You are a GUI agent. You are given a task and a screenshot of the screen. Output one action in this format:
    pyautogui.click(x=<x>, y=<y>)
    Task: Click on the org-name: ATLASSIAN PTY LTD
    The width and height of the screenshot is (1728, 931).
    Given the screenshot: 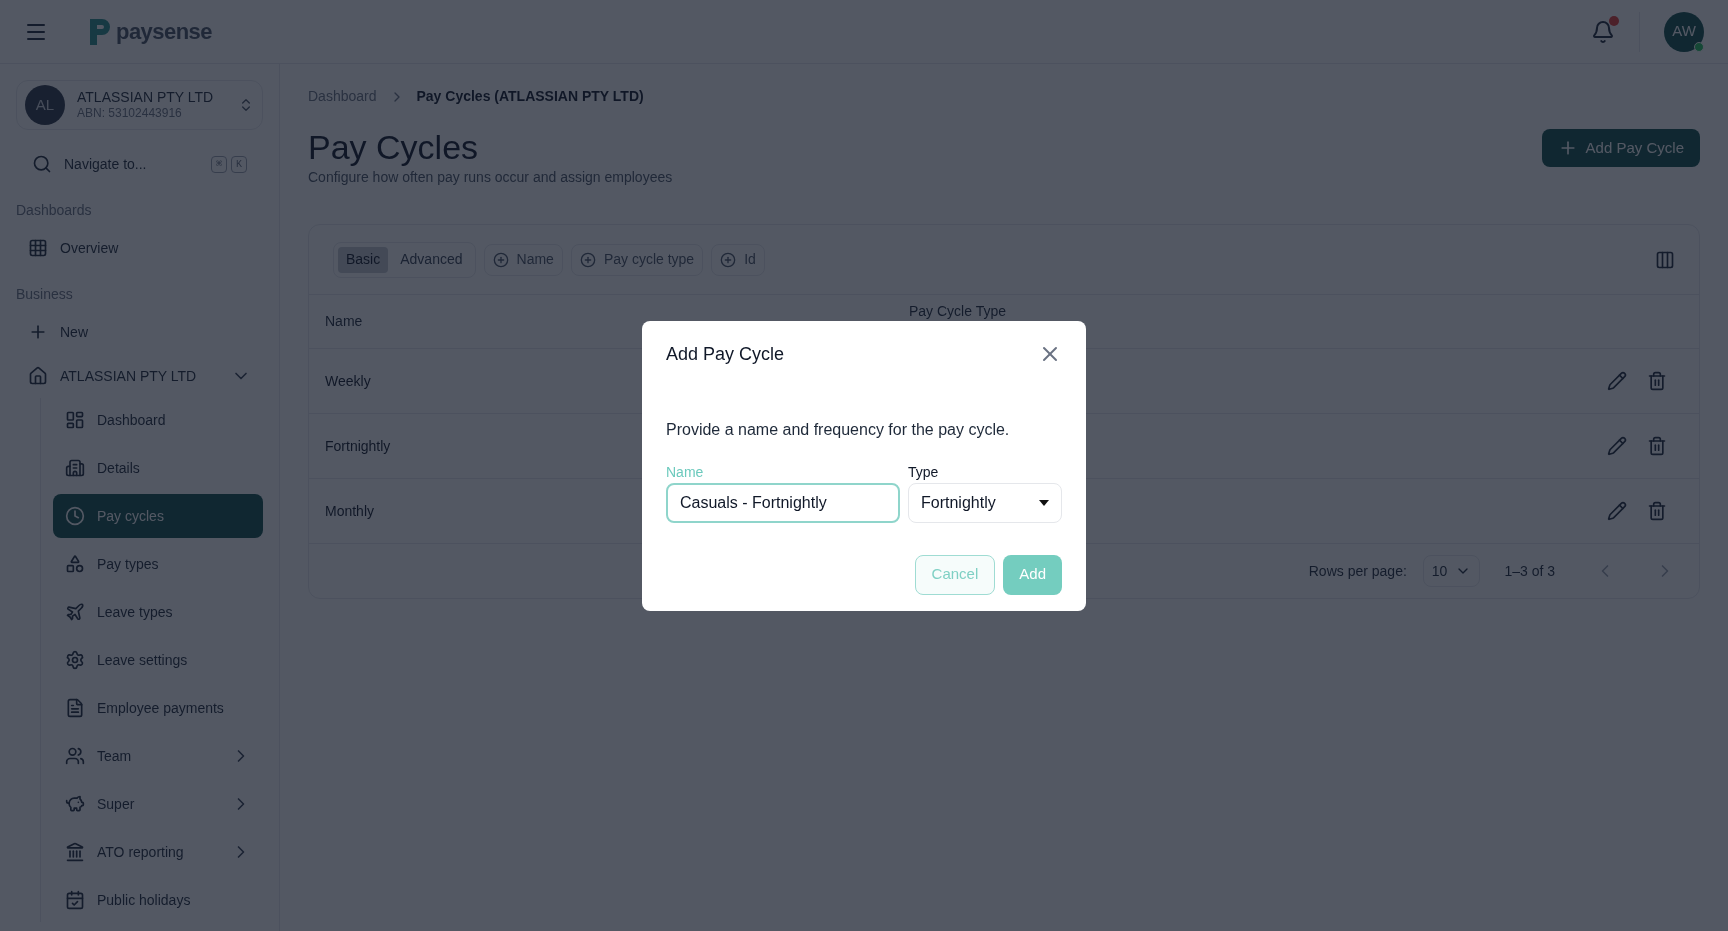 What is the action you would take?
    pyautogui.click(x=145, y=97)
    